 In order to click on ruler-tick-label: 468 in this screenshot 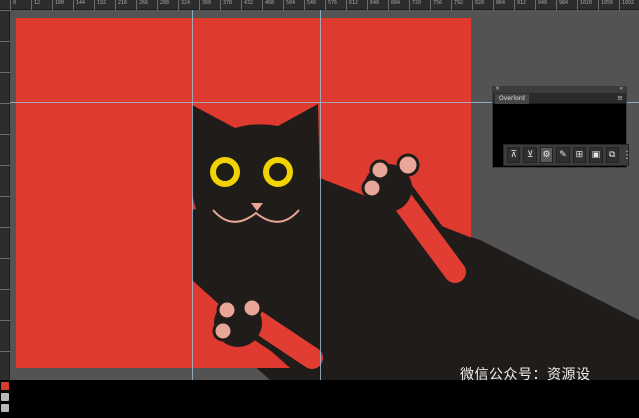, I will do `click(268, 5)`.